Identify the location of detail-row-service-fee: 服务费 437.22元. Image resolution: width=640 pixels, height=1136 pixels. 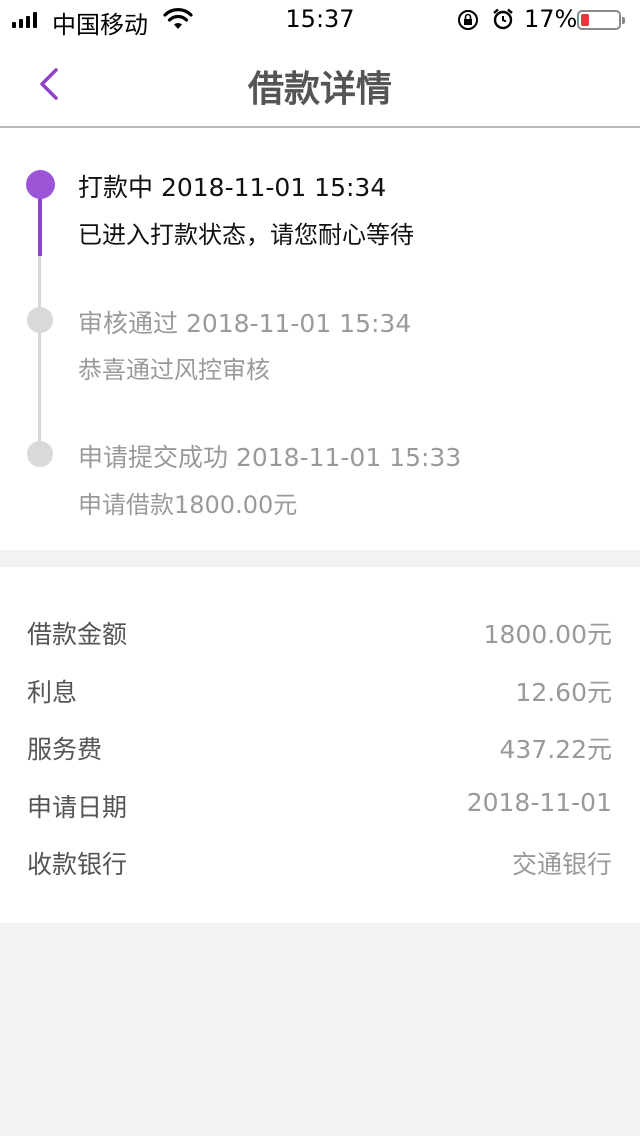
(320, 750).